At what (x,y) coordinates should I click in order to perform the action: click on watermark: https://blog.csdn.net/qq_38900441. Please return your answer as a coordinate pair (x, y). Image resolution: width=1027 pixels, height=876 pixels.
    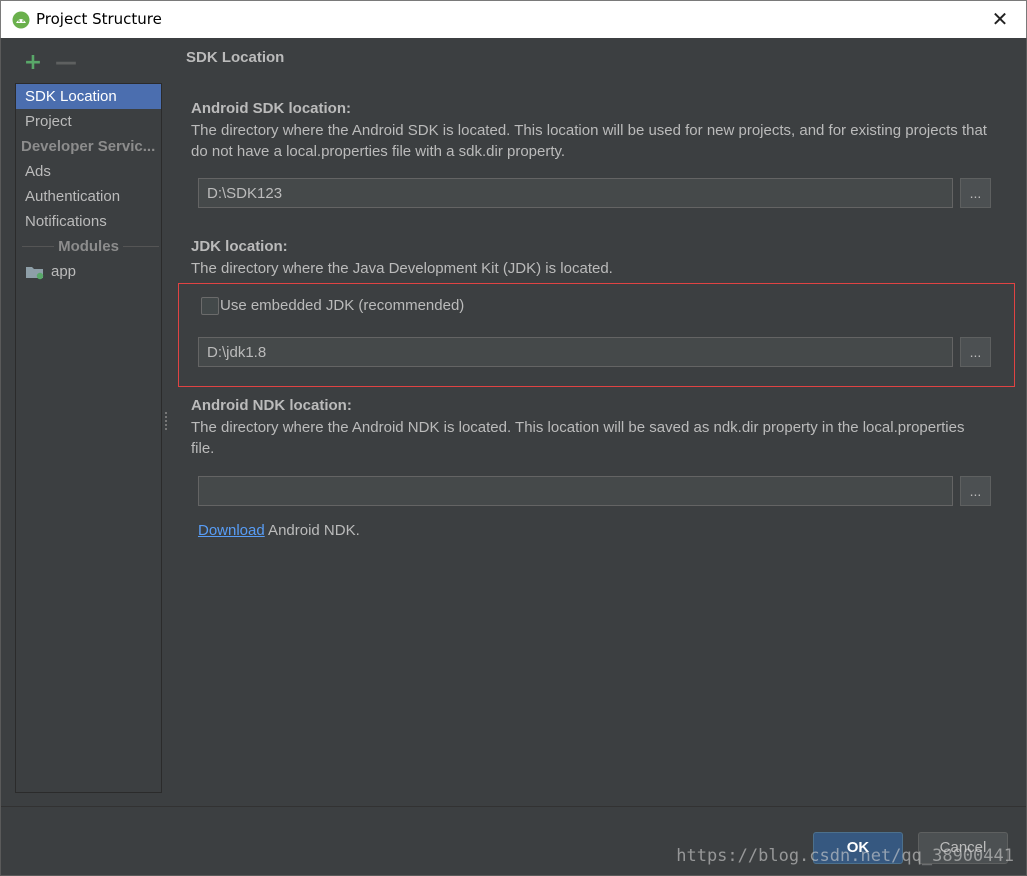
    Looking at the image, I should click on (845, 856).